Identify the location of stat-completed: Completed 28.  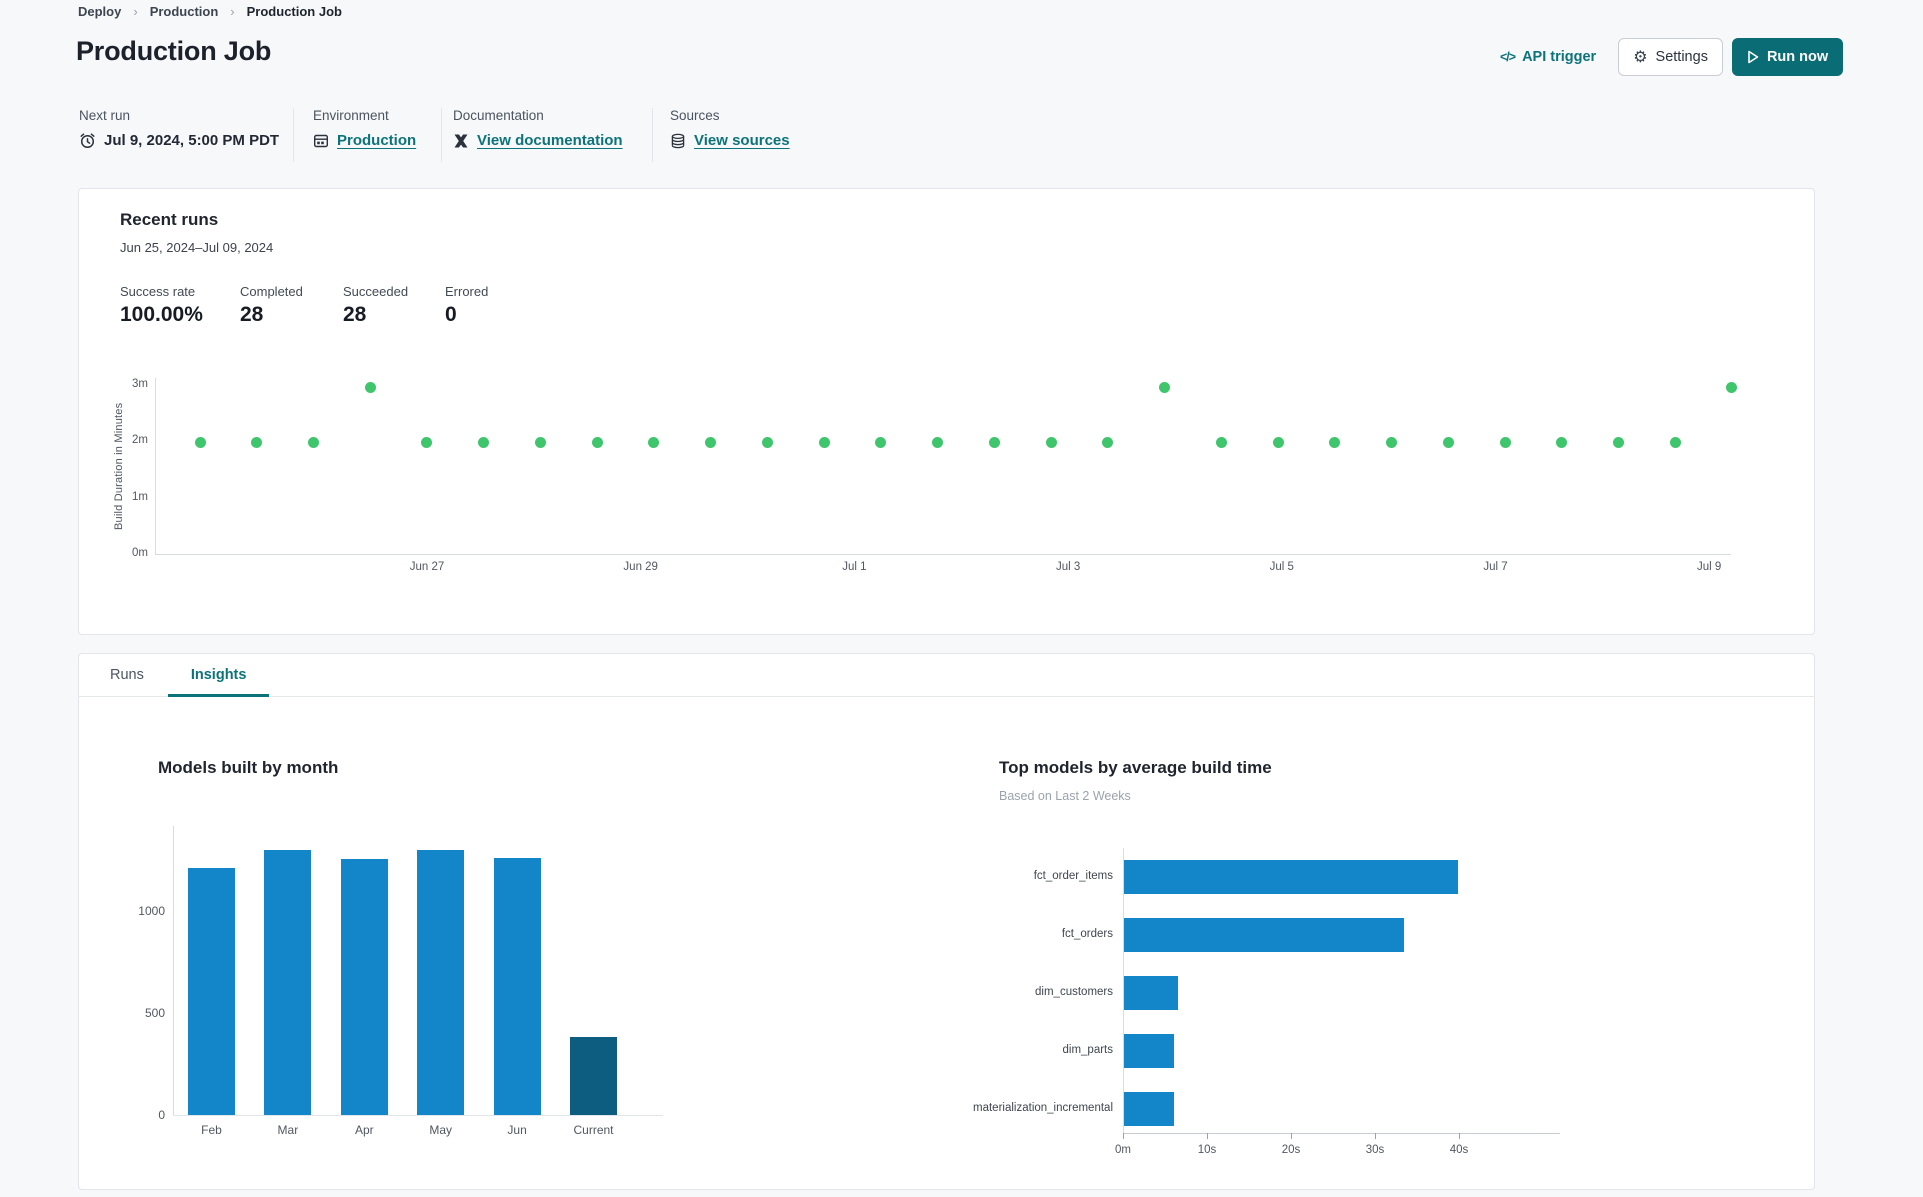
(271, 305).